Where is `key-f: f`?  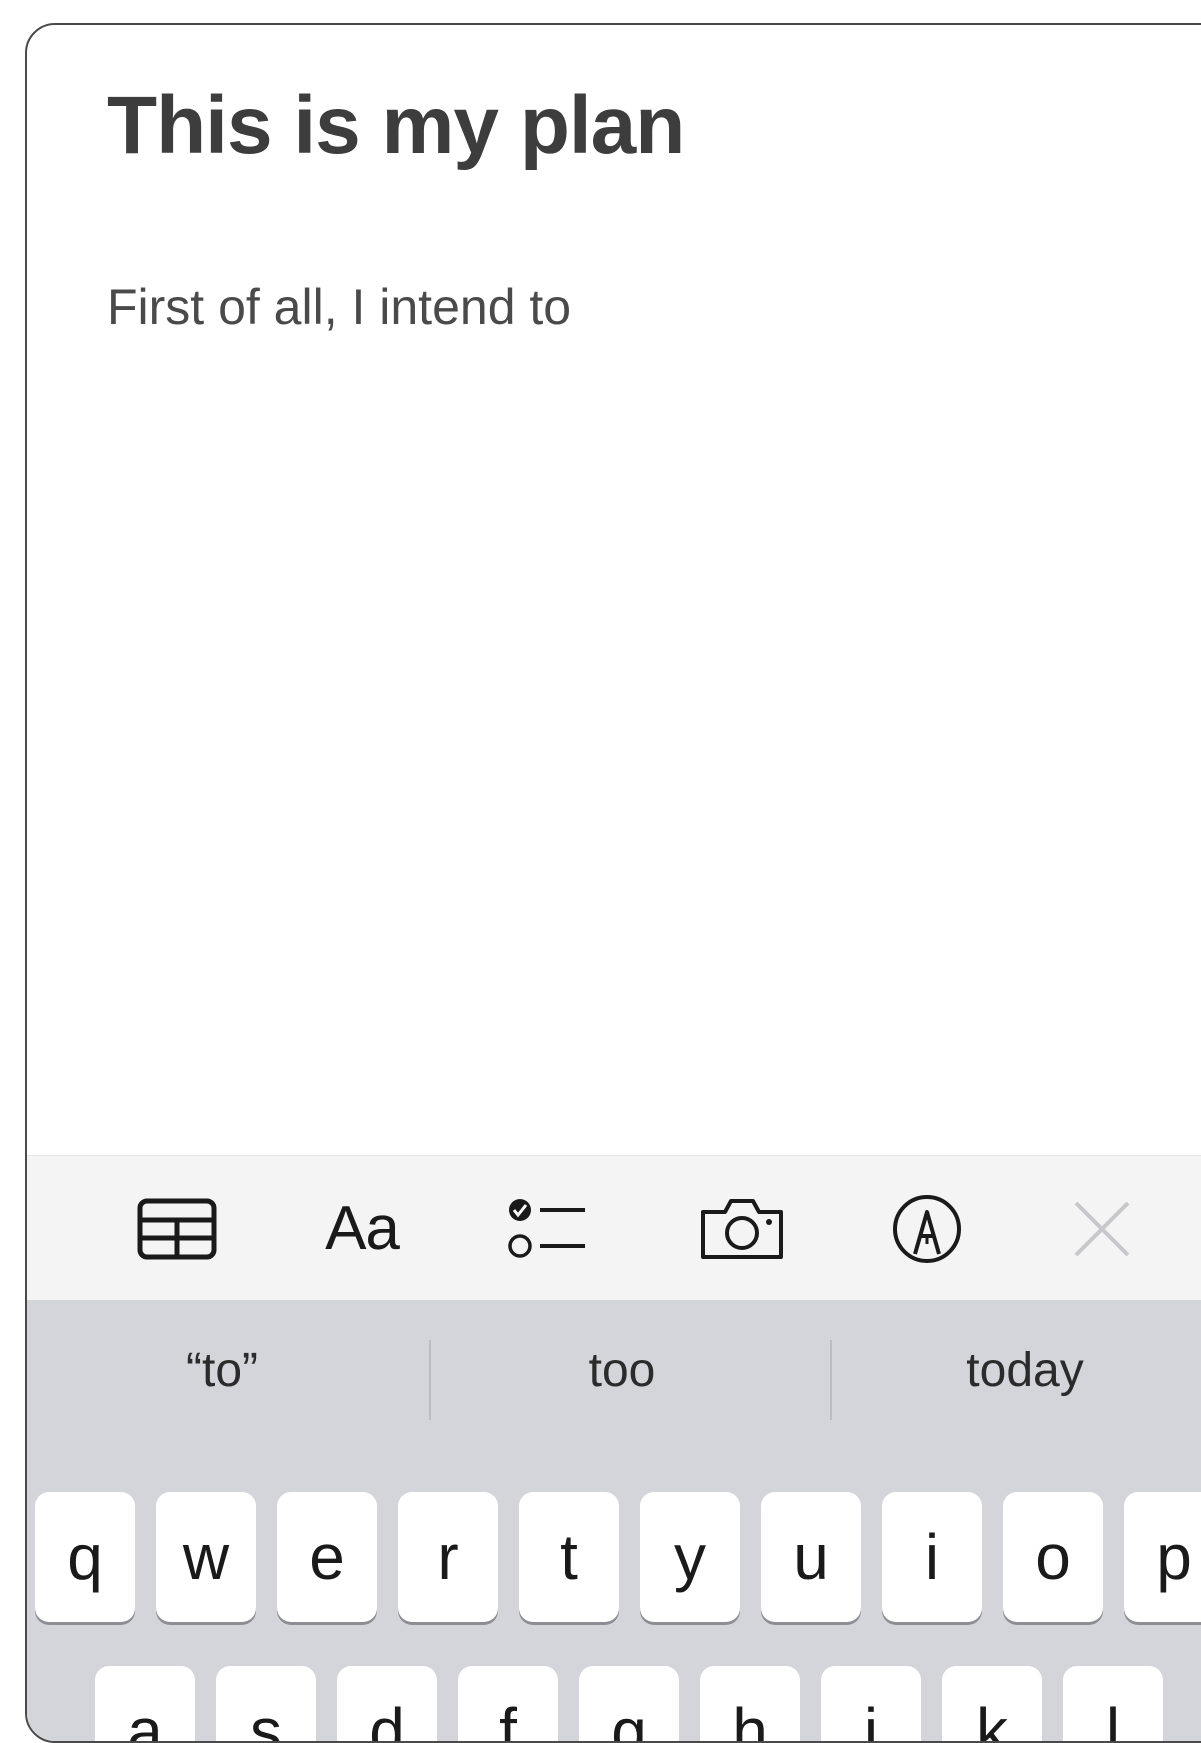 key-f: f is located at coordinates (508, 1703).